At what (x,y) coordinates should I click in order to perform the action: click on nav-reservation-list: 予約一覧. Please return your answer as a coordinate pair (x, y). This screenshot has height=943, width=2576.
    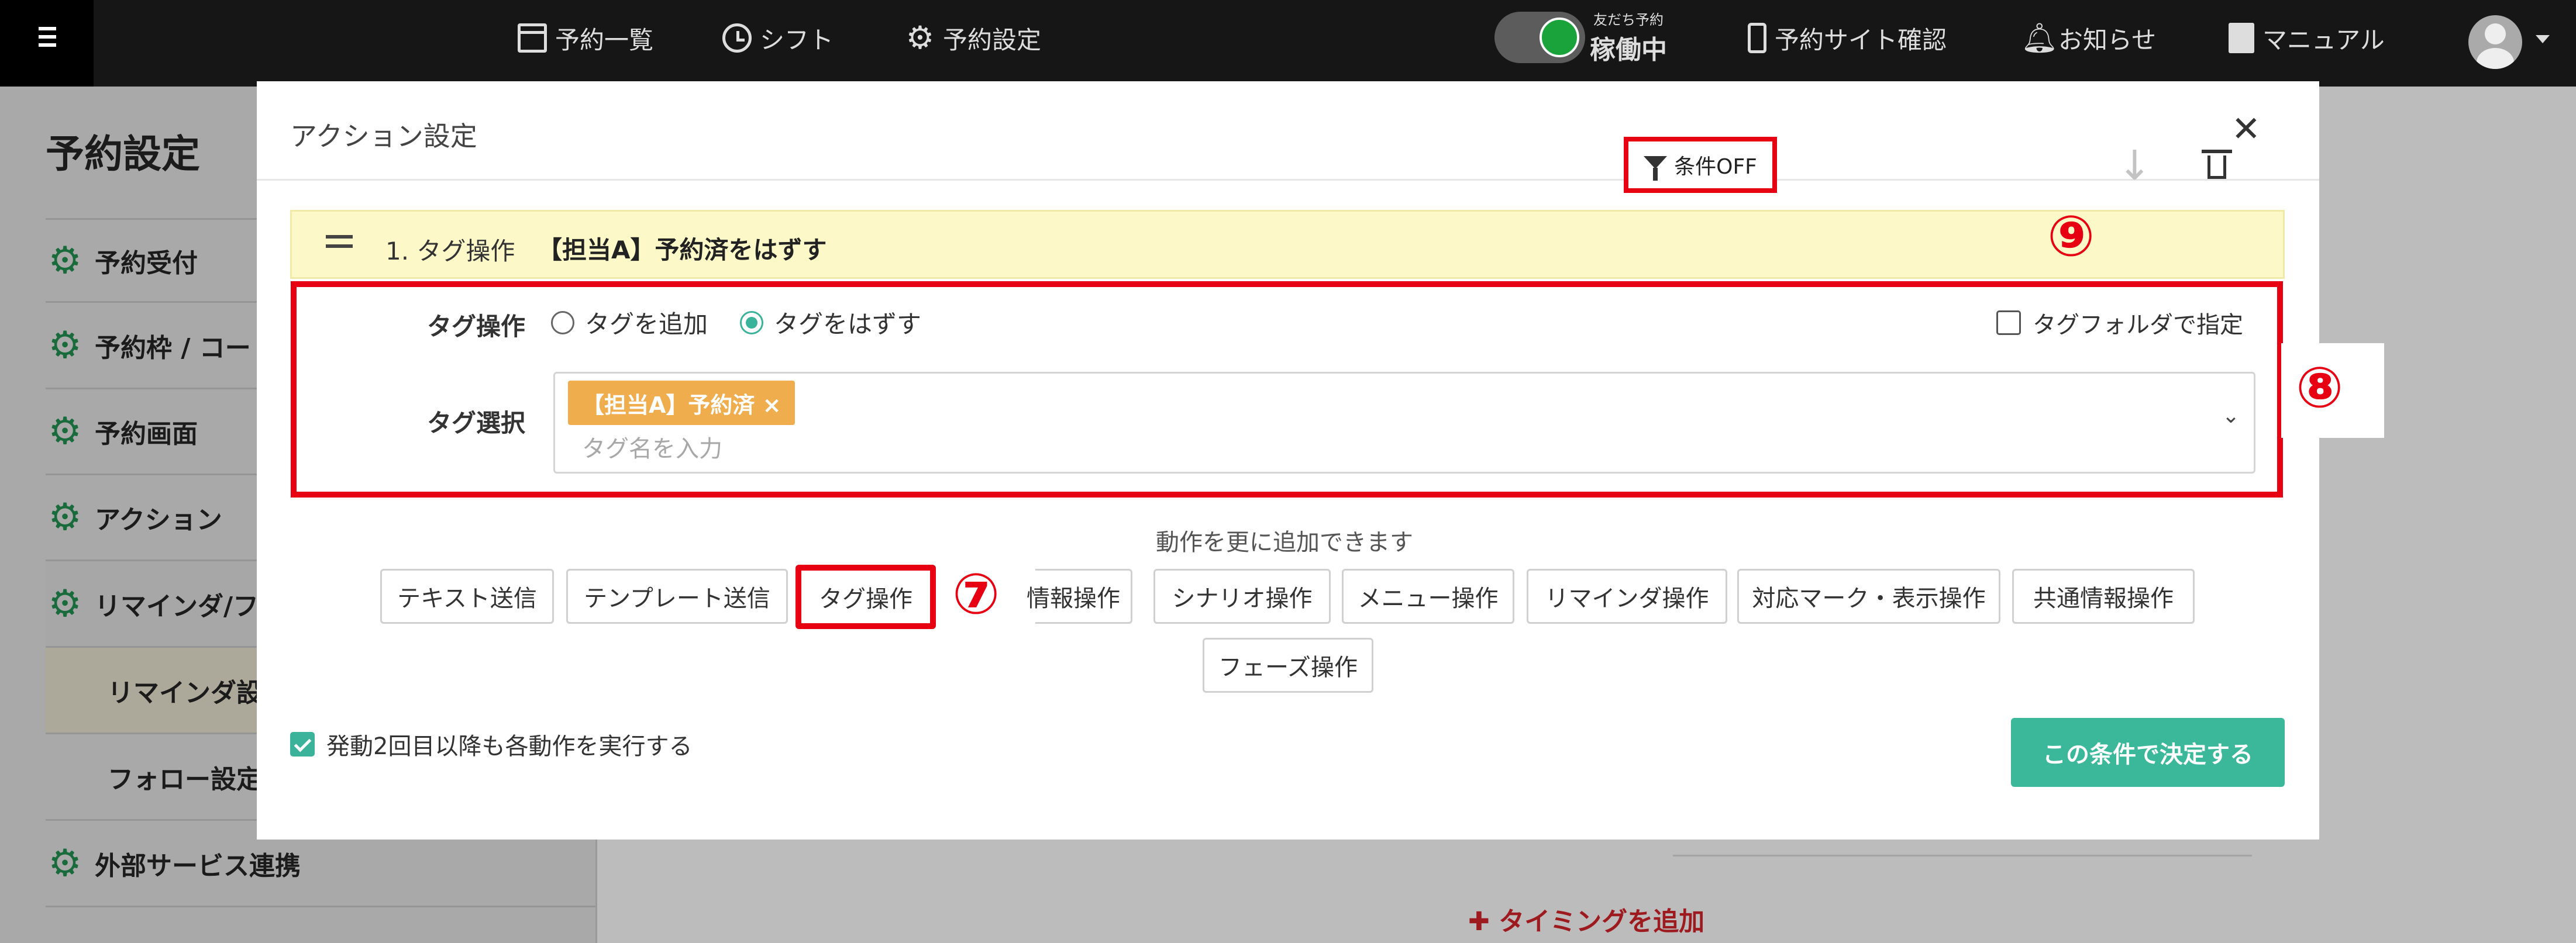
    Looking at the image, I should click on (585, 38).